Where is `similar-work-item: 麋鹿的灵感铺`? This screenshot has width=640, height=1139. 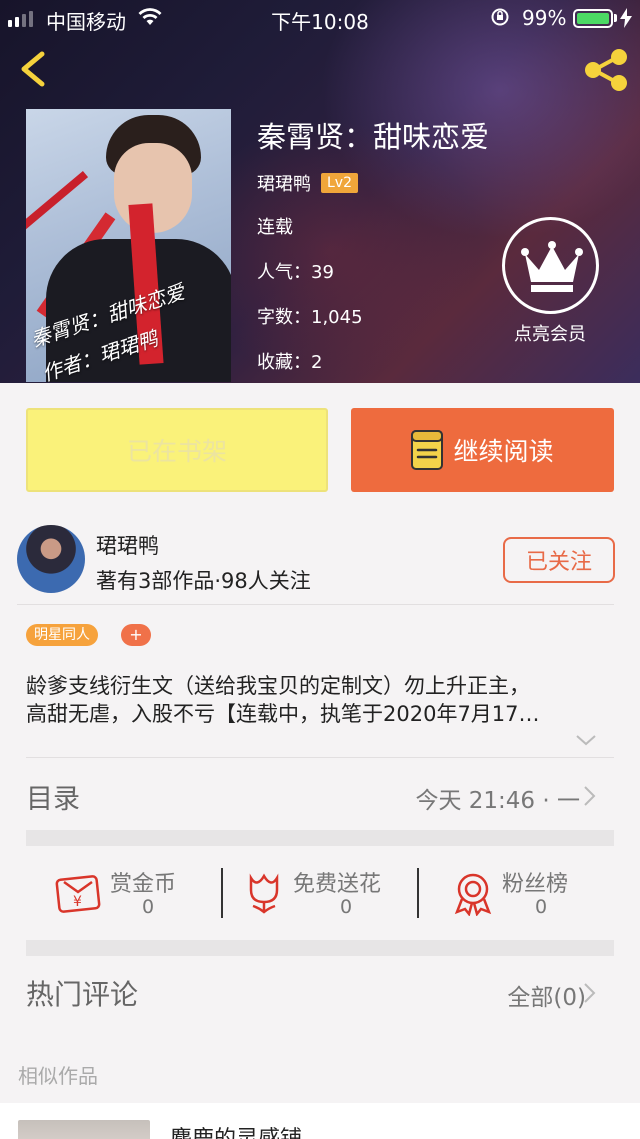
similar-work-item: 麋鹿的灵感铺 is located at coordinates (320, 1121).